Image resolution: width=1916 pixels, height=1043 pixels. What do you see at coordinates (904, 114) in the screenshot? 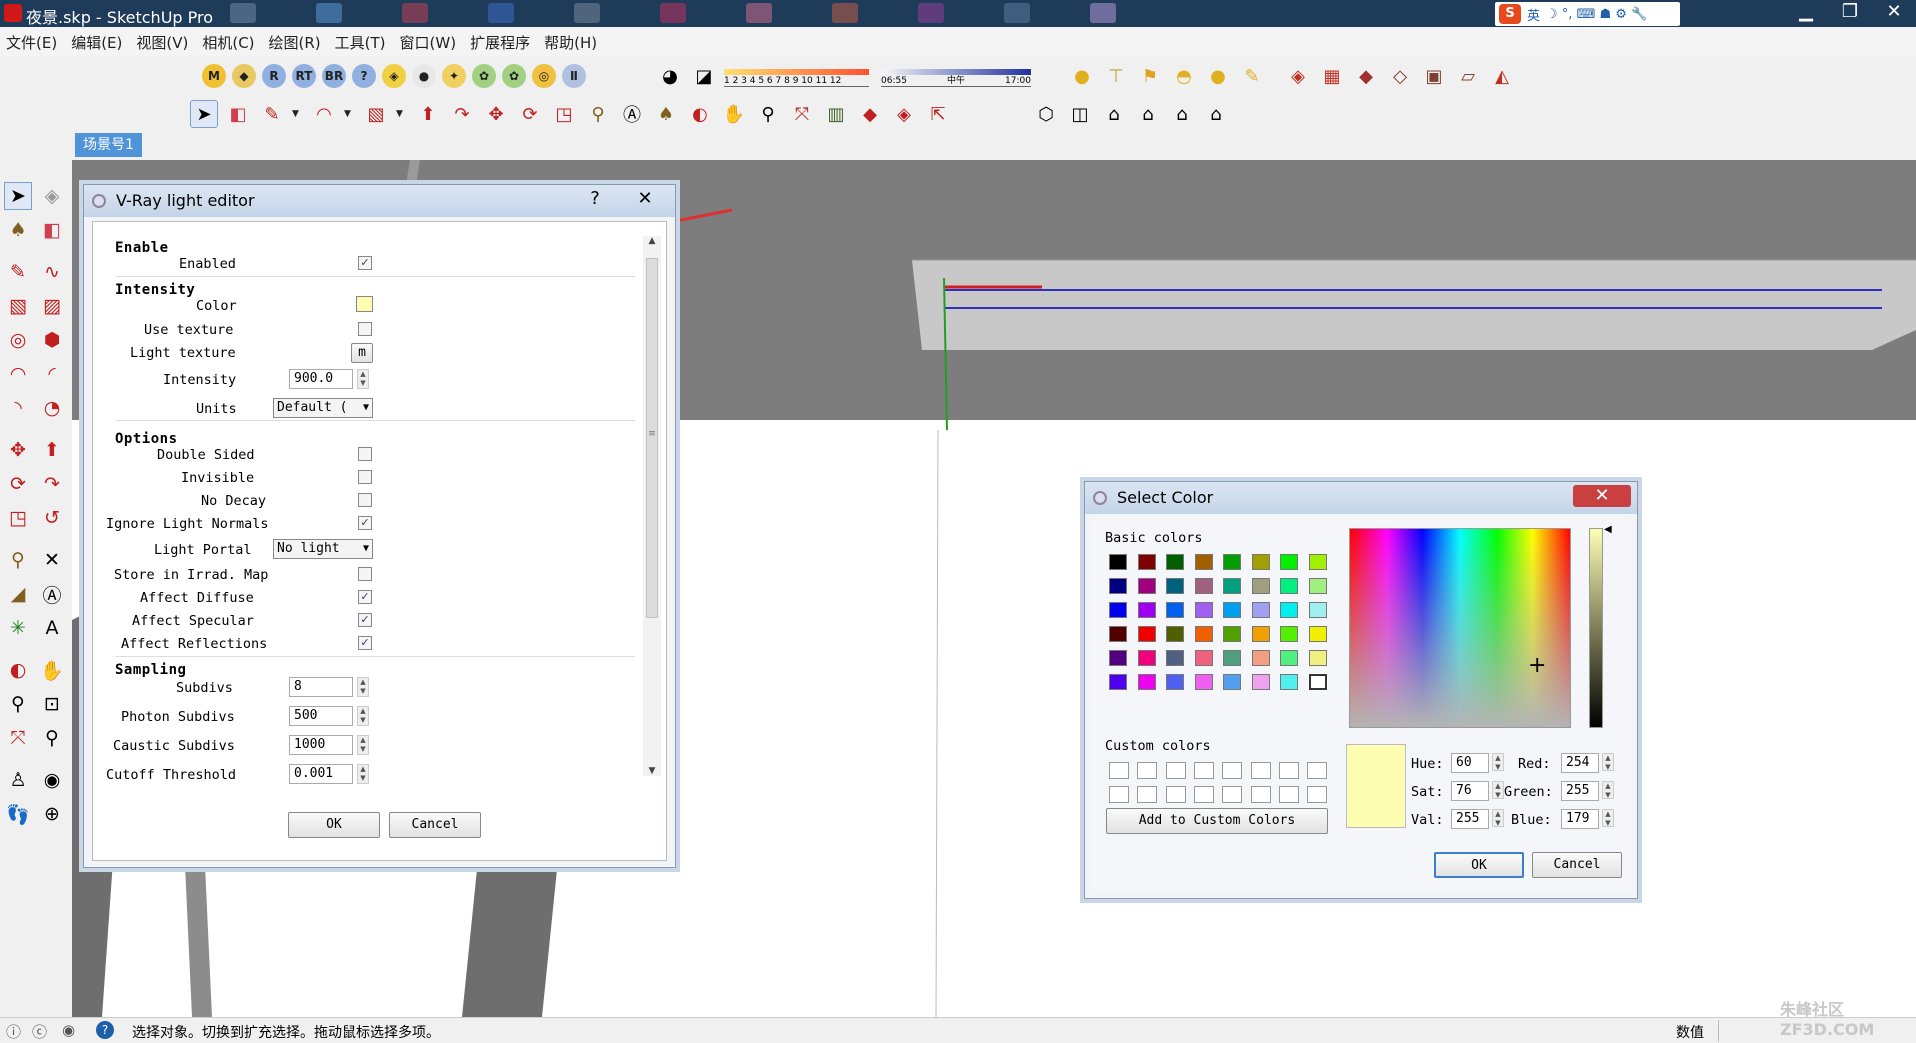
I see `share-model-icon: ◈` at bounding box center [904, 114].